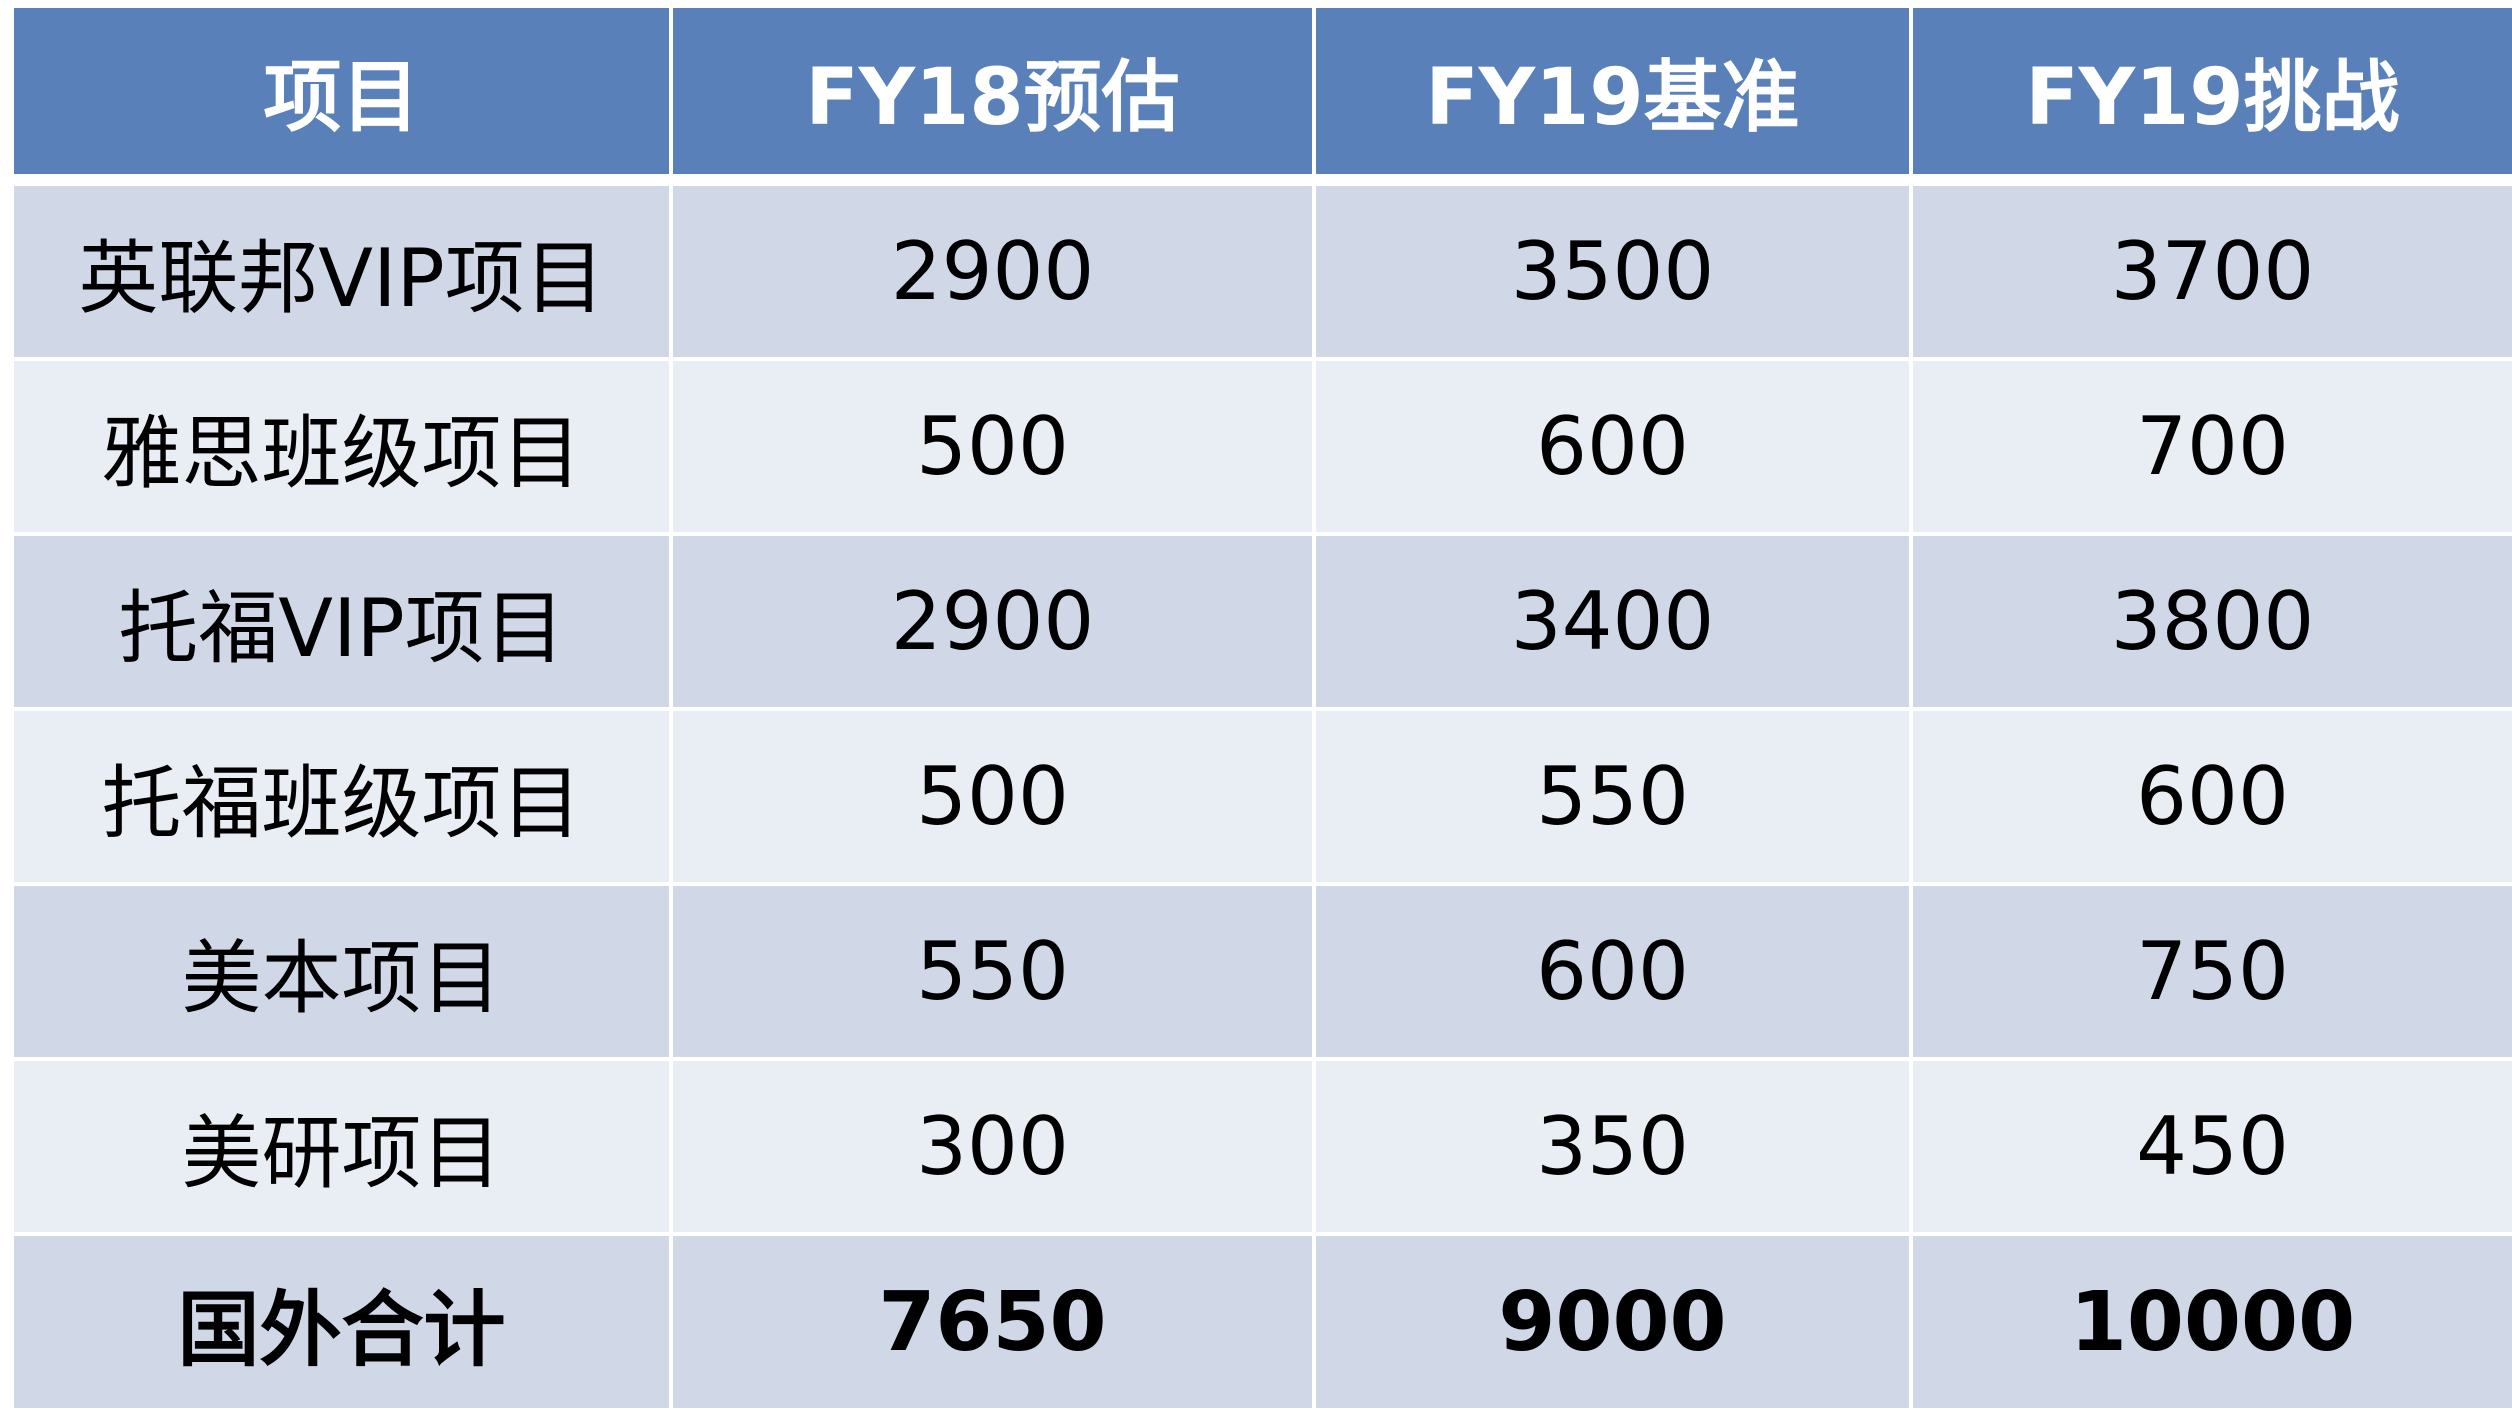 This screenshot has height=1412, width=2512. I want to click on header-row: 项目 FY18预估 FY19基准 FY19挑战, so click(1263, 97).